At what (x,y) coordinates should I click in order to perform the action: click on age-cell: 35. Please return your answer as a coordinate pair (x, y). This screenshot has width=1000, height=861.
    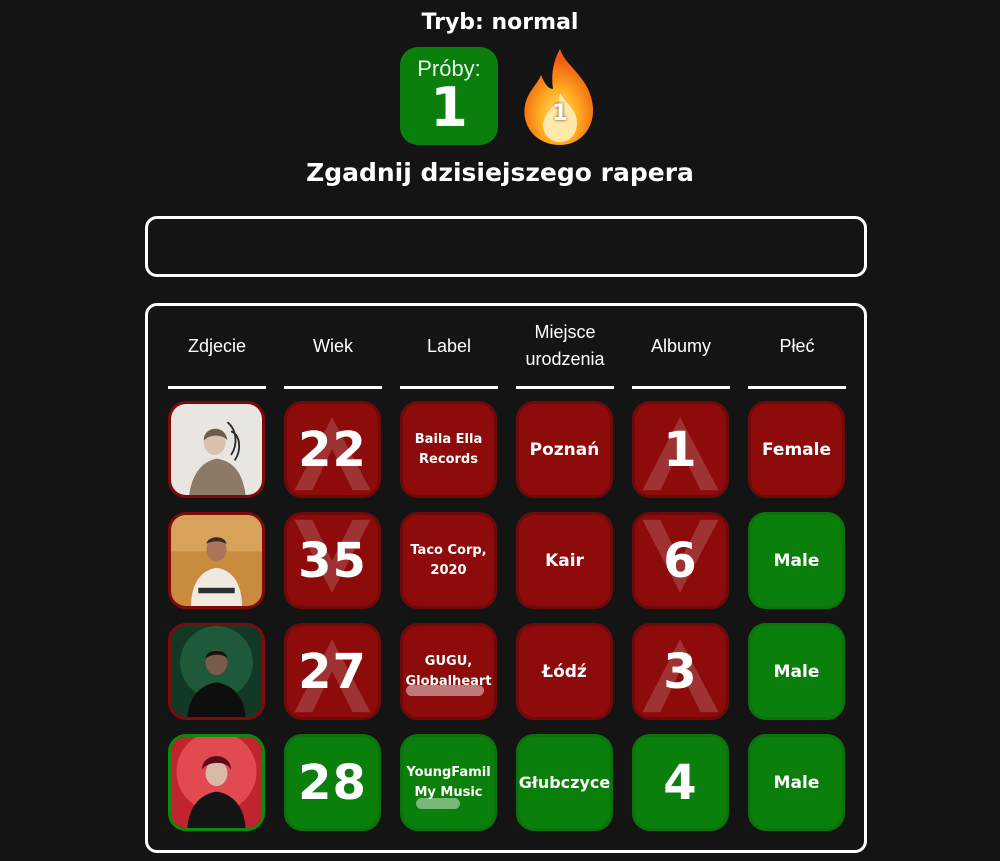
    Looking at the image, I should click on (332, 560).